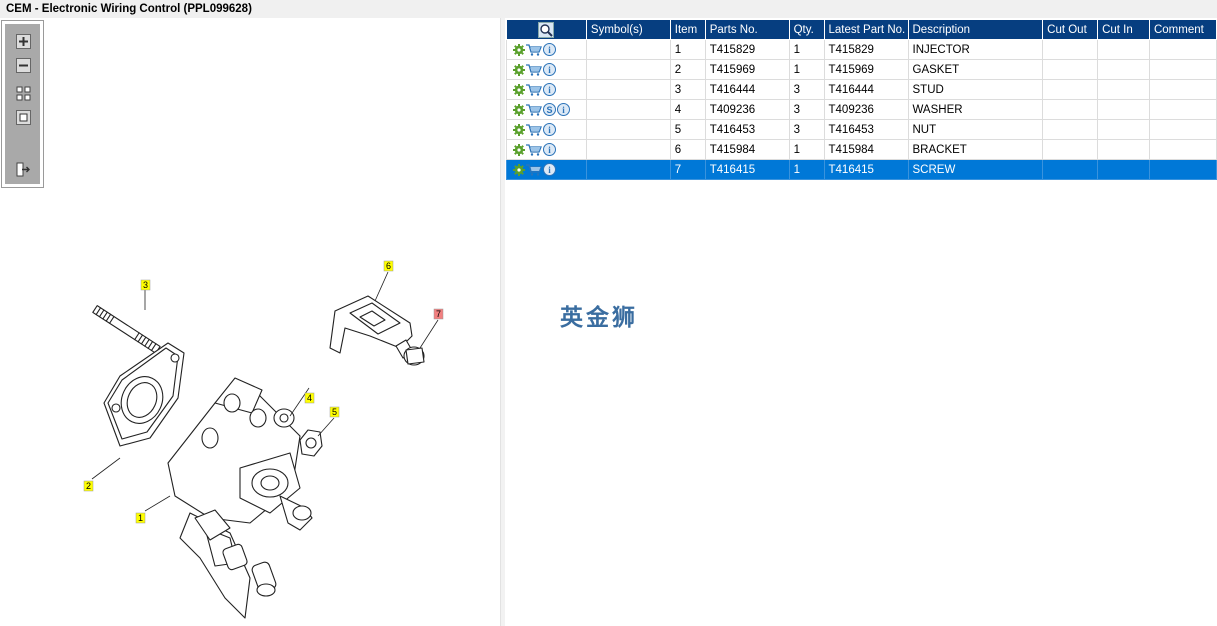 Image resolution: width=1217 pixels, height=626 pixels. I want to click on column-header-item: Item, so click(687, 29).